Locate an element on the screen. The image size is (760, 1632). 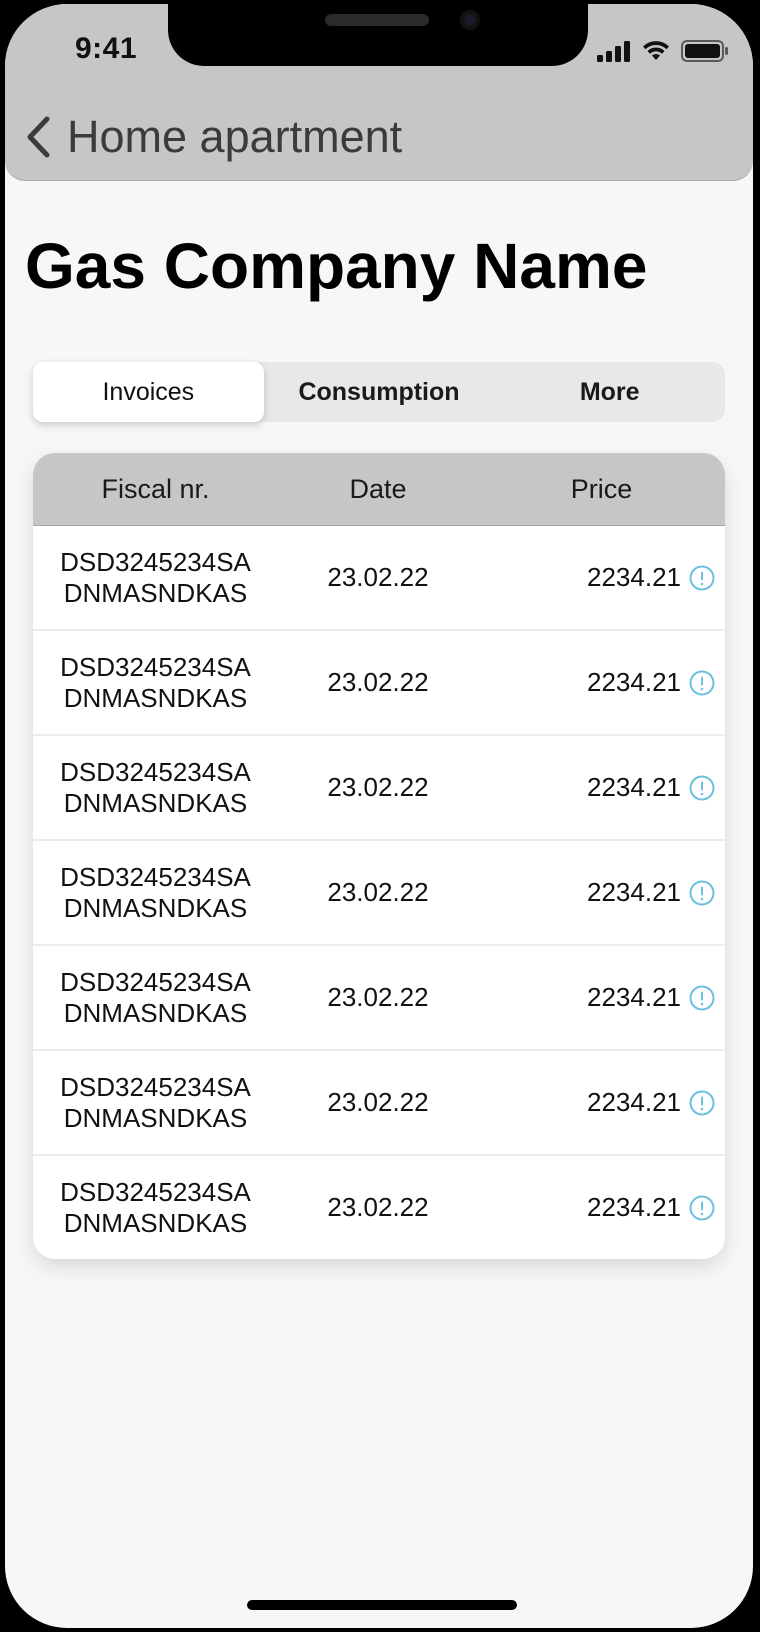
chevron-left-icon is located at coordinates (38, 137).